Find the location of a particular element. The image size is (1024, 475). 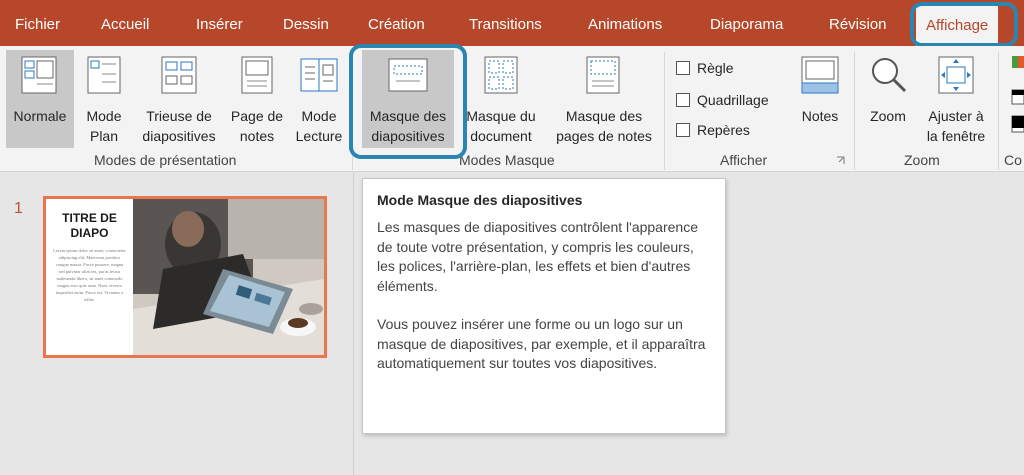

dialog-launcher-icon is located at coordinates (840, 160).